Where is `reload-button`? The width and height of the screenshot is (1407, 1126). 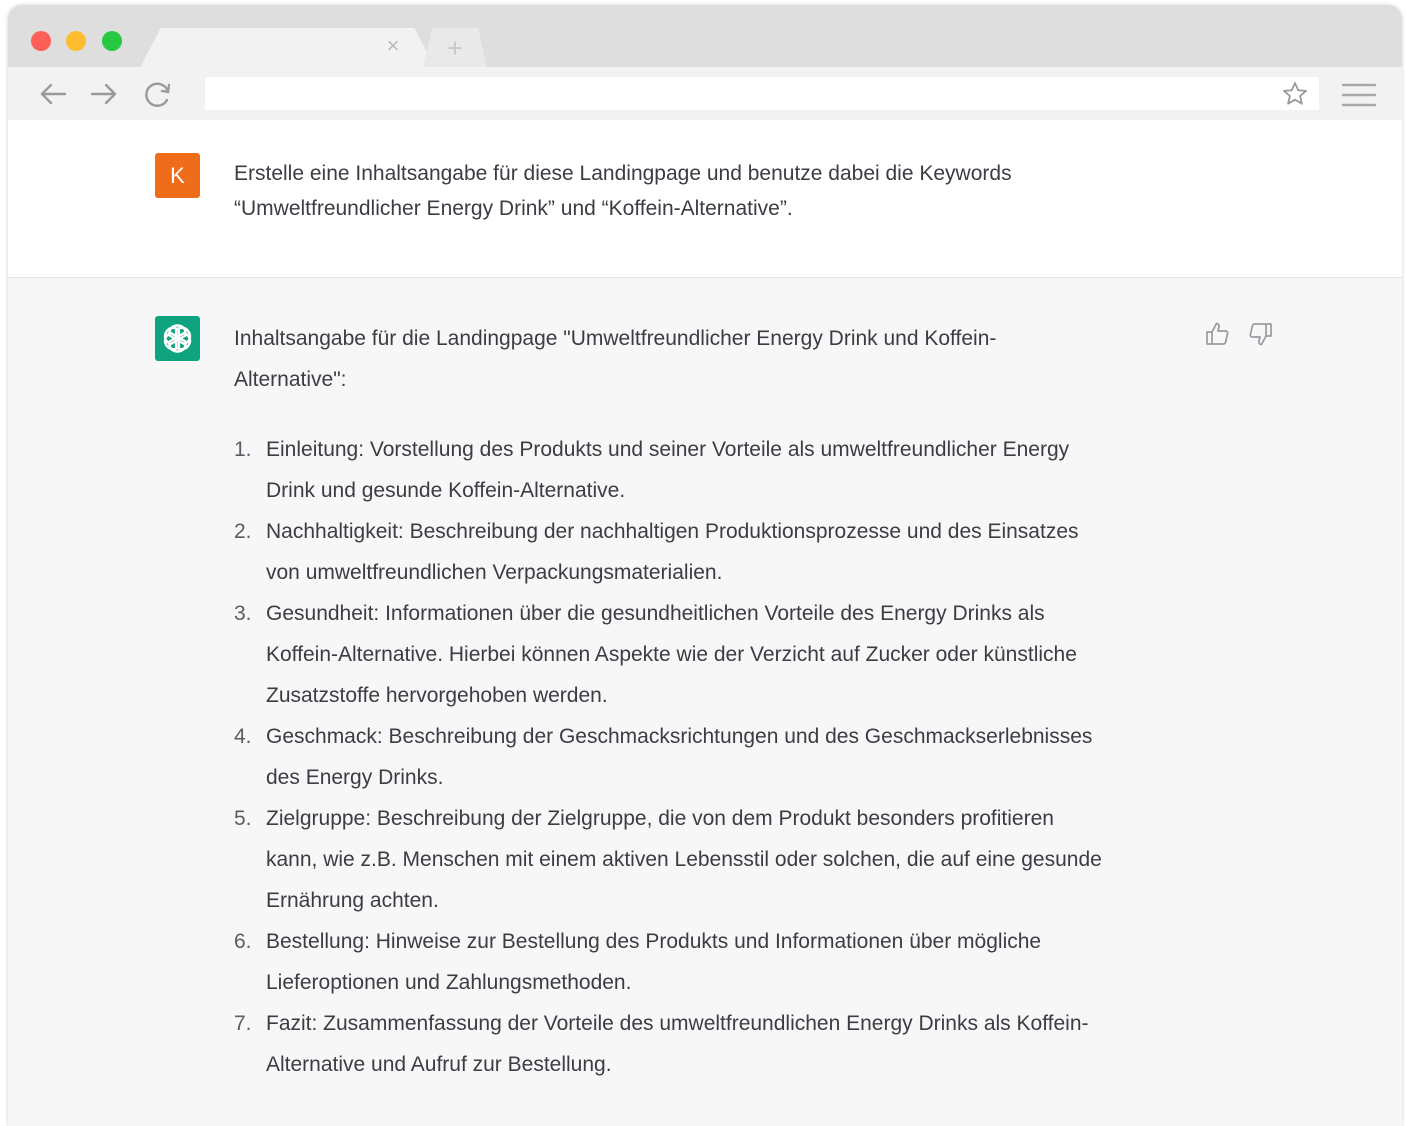
reload-button is located at coordinates (159, 94).